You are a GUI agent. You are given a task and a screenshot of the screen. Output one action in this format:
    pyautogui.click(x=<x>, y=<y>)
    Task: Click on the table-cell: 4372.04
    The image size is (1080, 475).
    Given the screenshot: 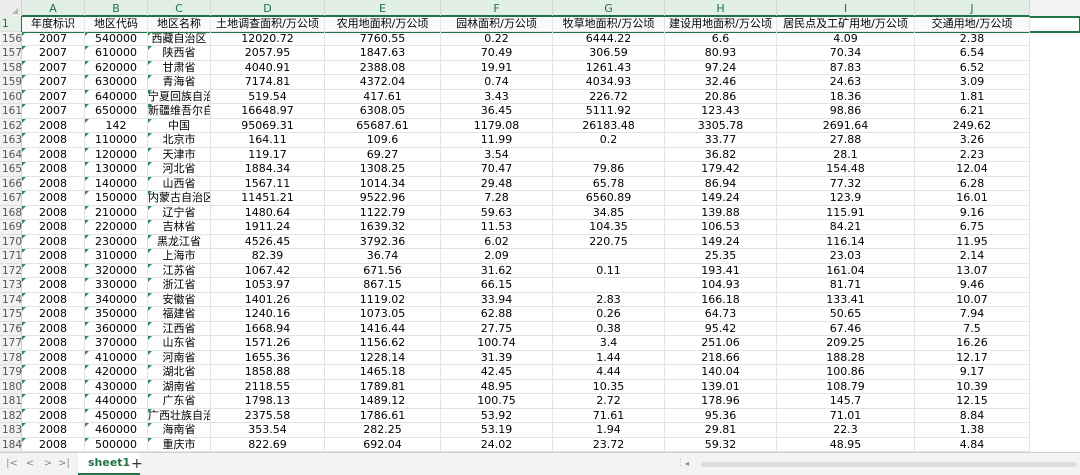 What is the action you would take?
    pyautogui.click(x=383, y=82)
    